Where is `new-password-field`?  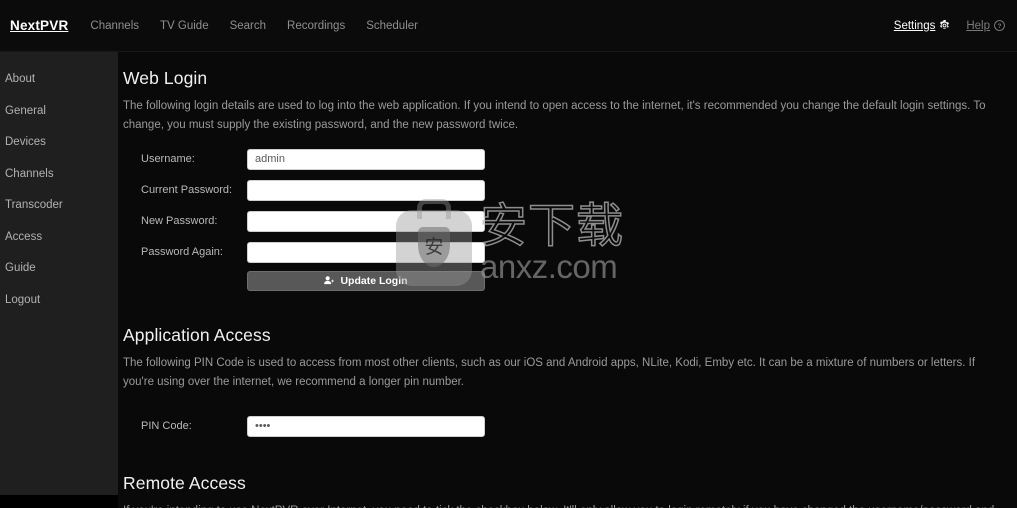
new-password-field is located at coordinates (366, 221).